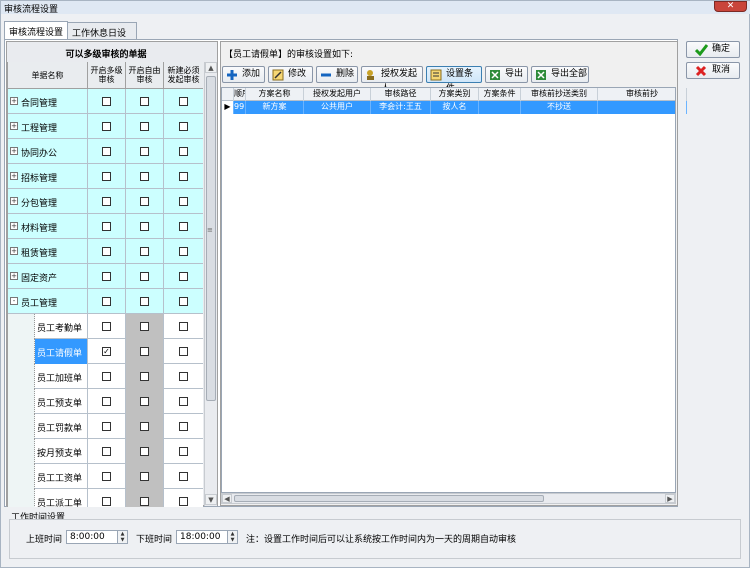  What do you see at coordinates (97, 537) in the screenshot?
I see `start-time-input: 8:00:00 ▲ ▼` at bounding box center [97, 537].